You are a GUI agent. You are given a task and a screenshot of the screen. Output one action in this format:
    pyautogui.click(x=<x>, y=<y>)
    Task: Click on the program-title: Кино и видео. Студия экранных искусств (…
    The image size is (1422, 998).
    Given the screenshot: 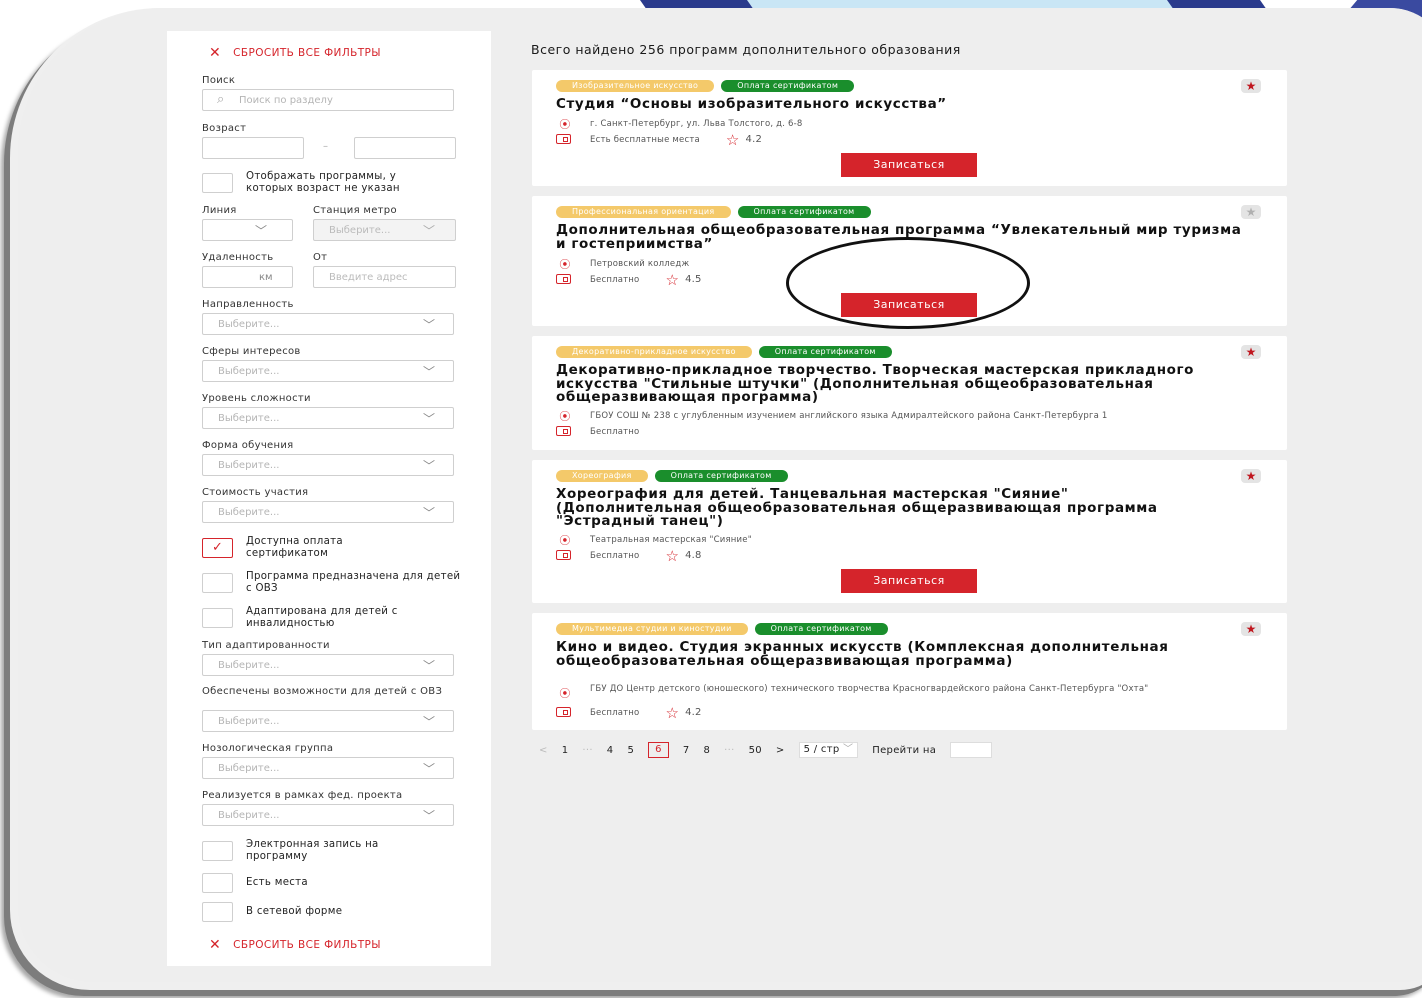 What is the action you would take?
    pyautogui.click(x=876, y=654)
    